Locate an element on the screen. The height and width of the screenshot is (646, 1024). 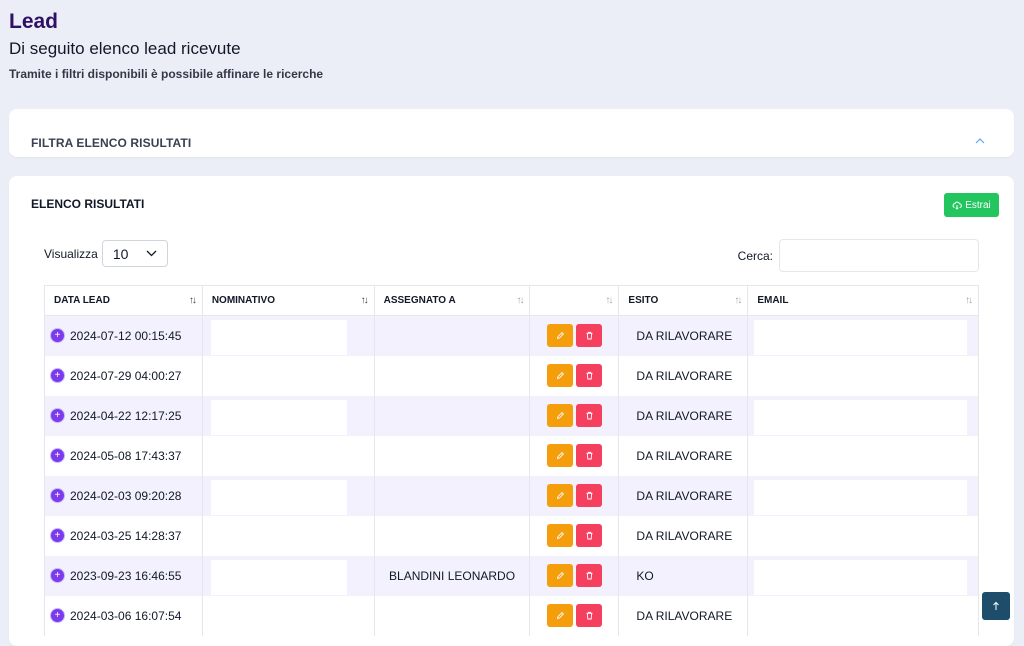
lead-date: 2024-02-03 09:20:28 is located at coordinates (126, 495).